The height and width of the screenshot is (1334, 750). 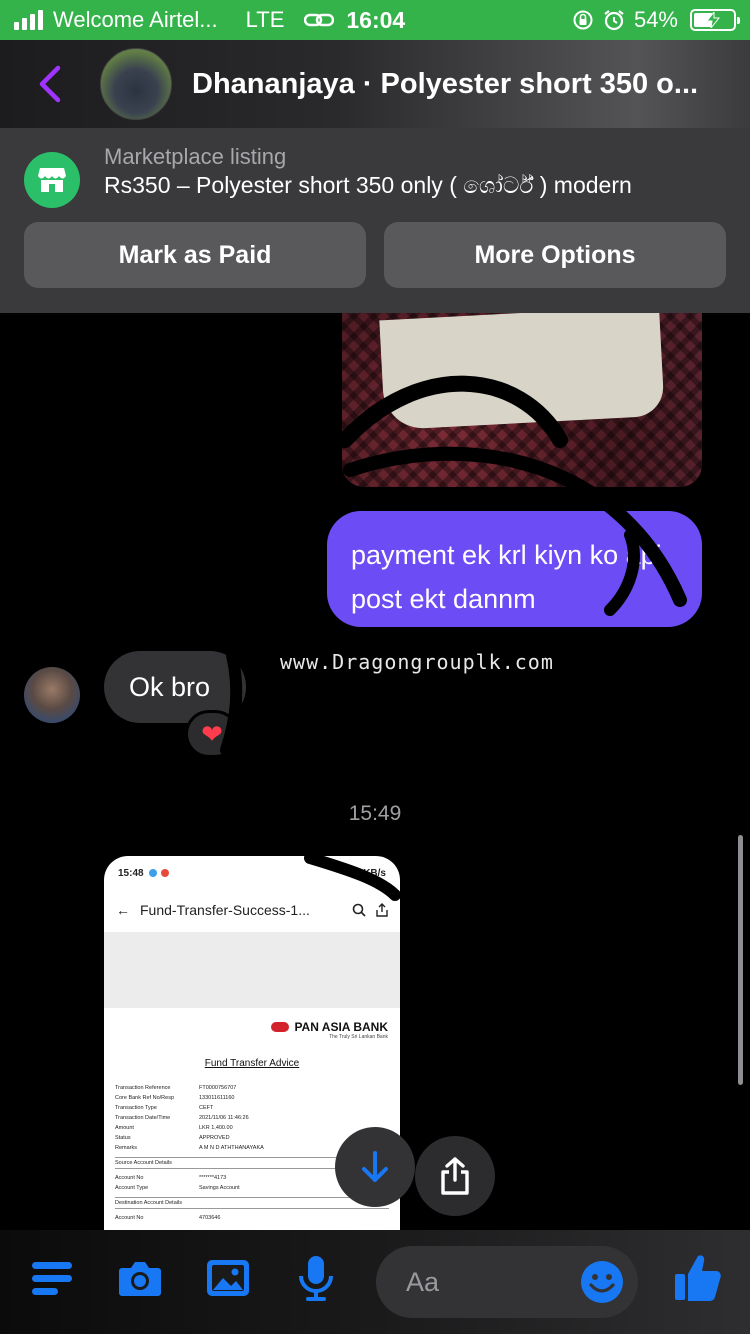 What do you see at coordinates (144, 1098) in the screenshot?
I see `row-key: Core Bank Ref No/Resp` at bounding box center [144, 1098].